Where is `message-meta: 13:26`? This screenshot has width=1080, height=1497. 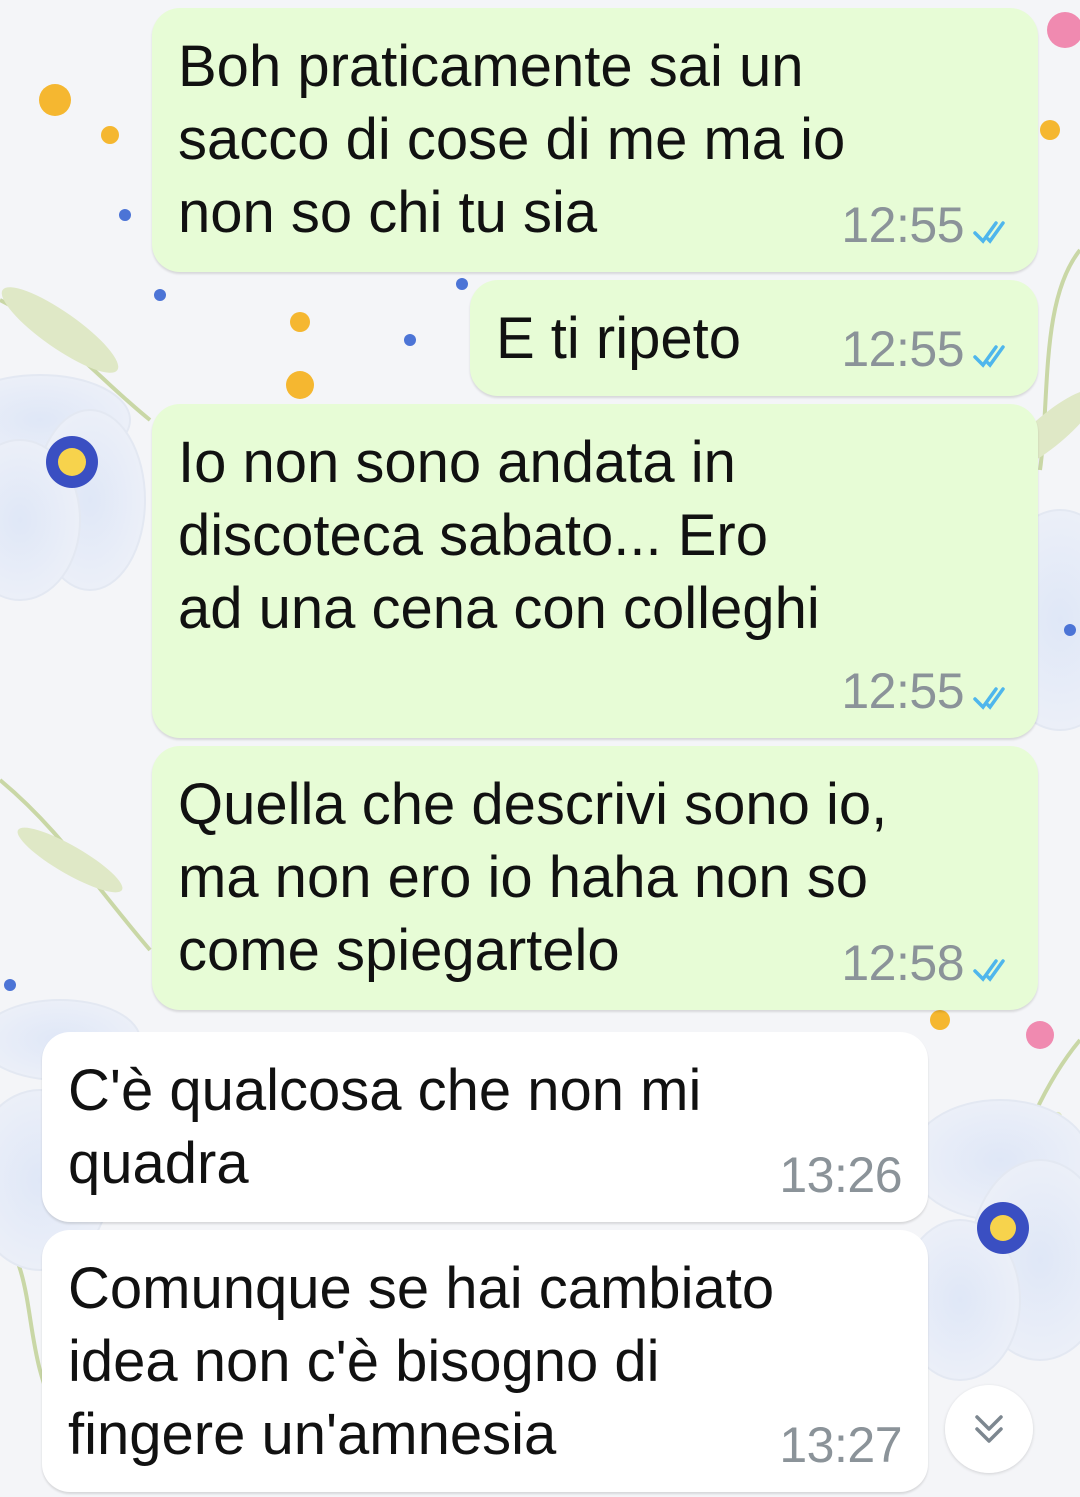 message-meta: 13:26 is located at coordinates (840, 1175).